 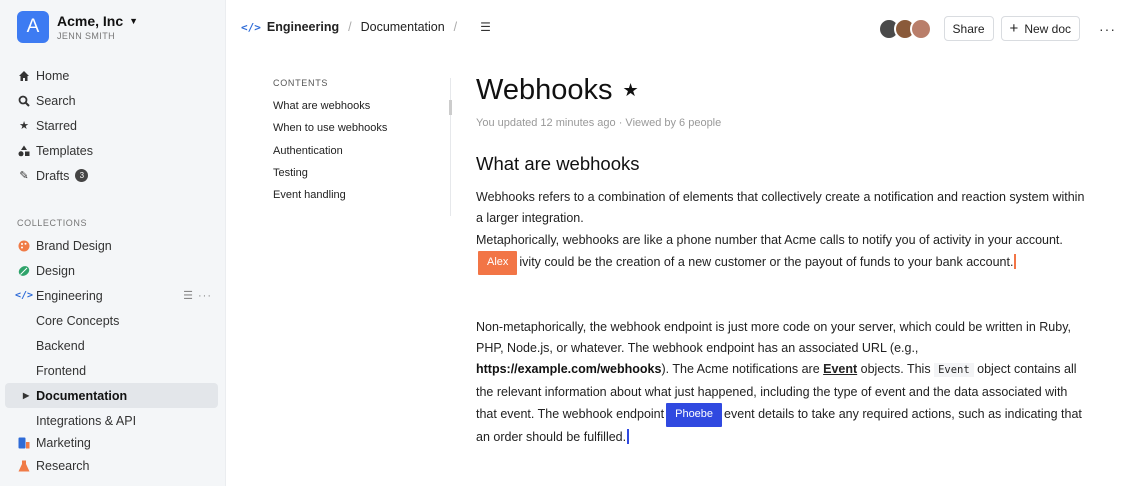 What do you see at coordinates (113, 320) in the screenshot?
I see `doc-core-concepts: Core Concepts` at bounding box center [113, 320].